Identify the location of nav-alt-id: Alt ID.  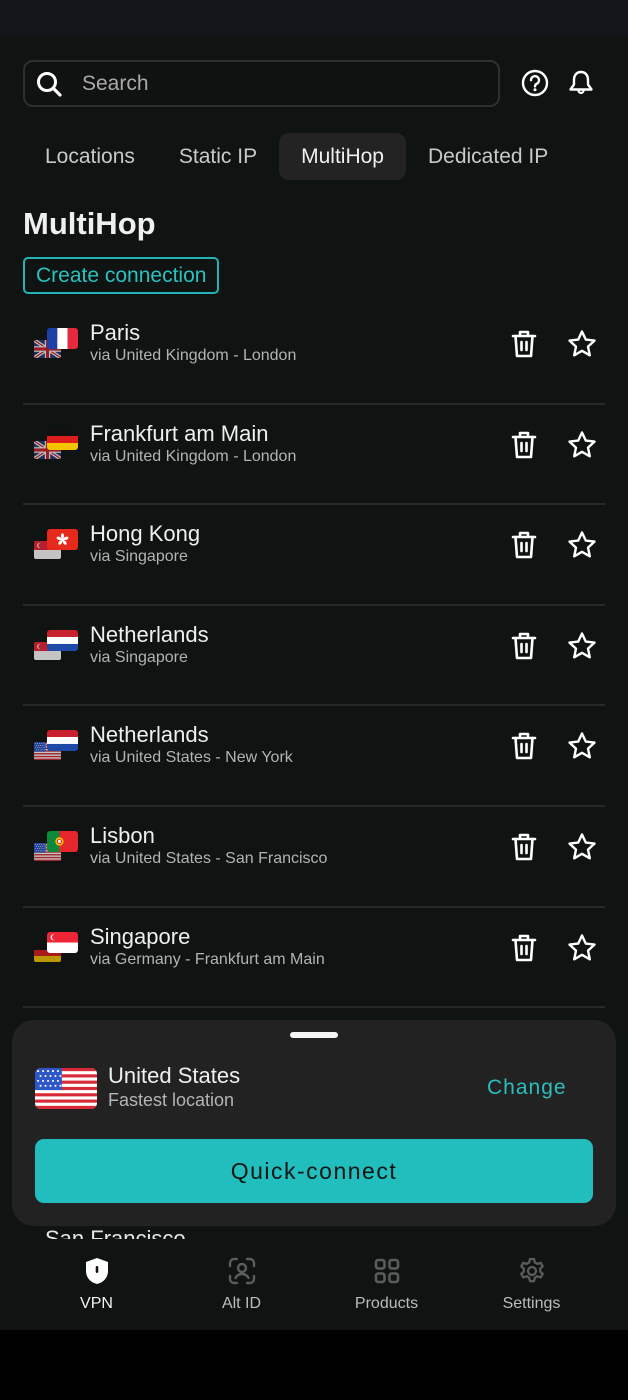
(241, 1284).